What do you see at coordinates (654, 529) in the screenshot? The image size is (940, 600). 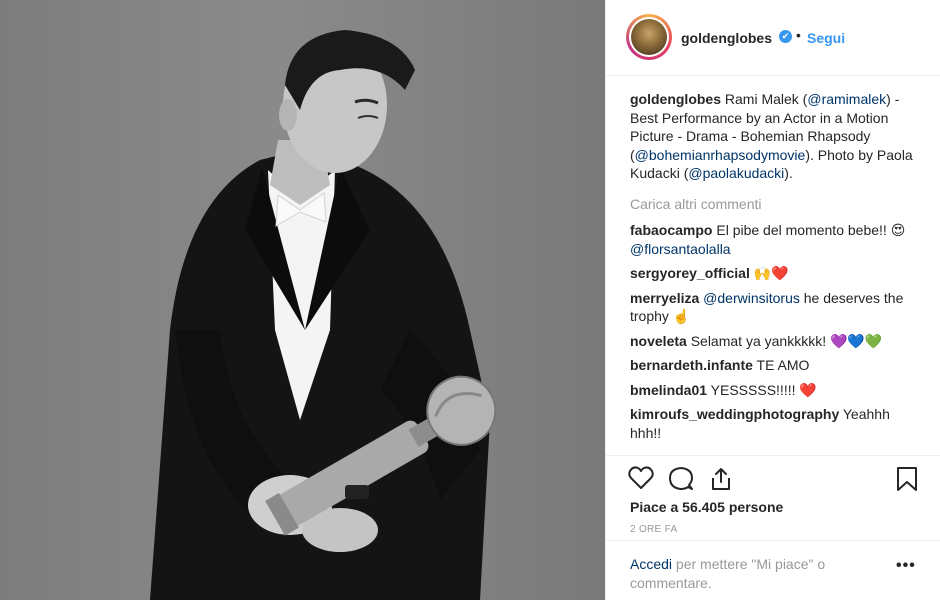 I see `post-timestamp: 2 ORE FA` at bounding box center [654, 529].